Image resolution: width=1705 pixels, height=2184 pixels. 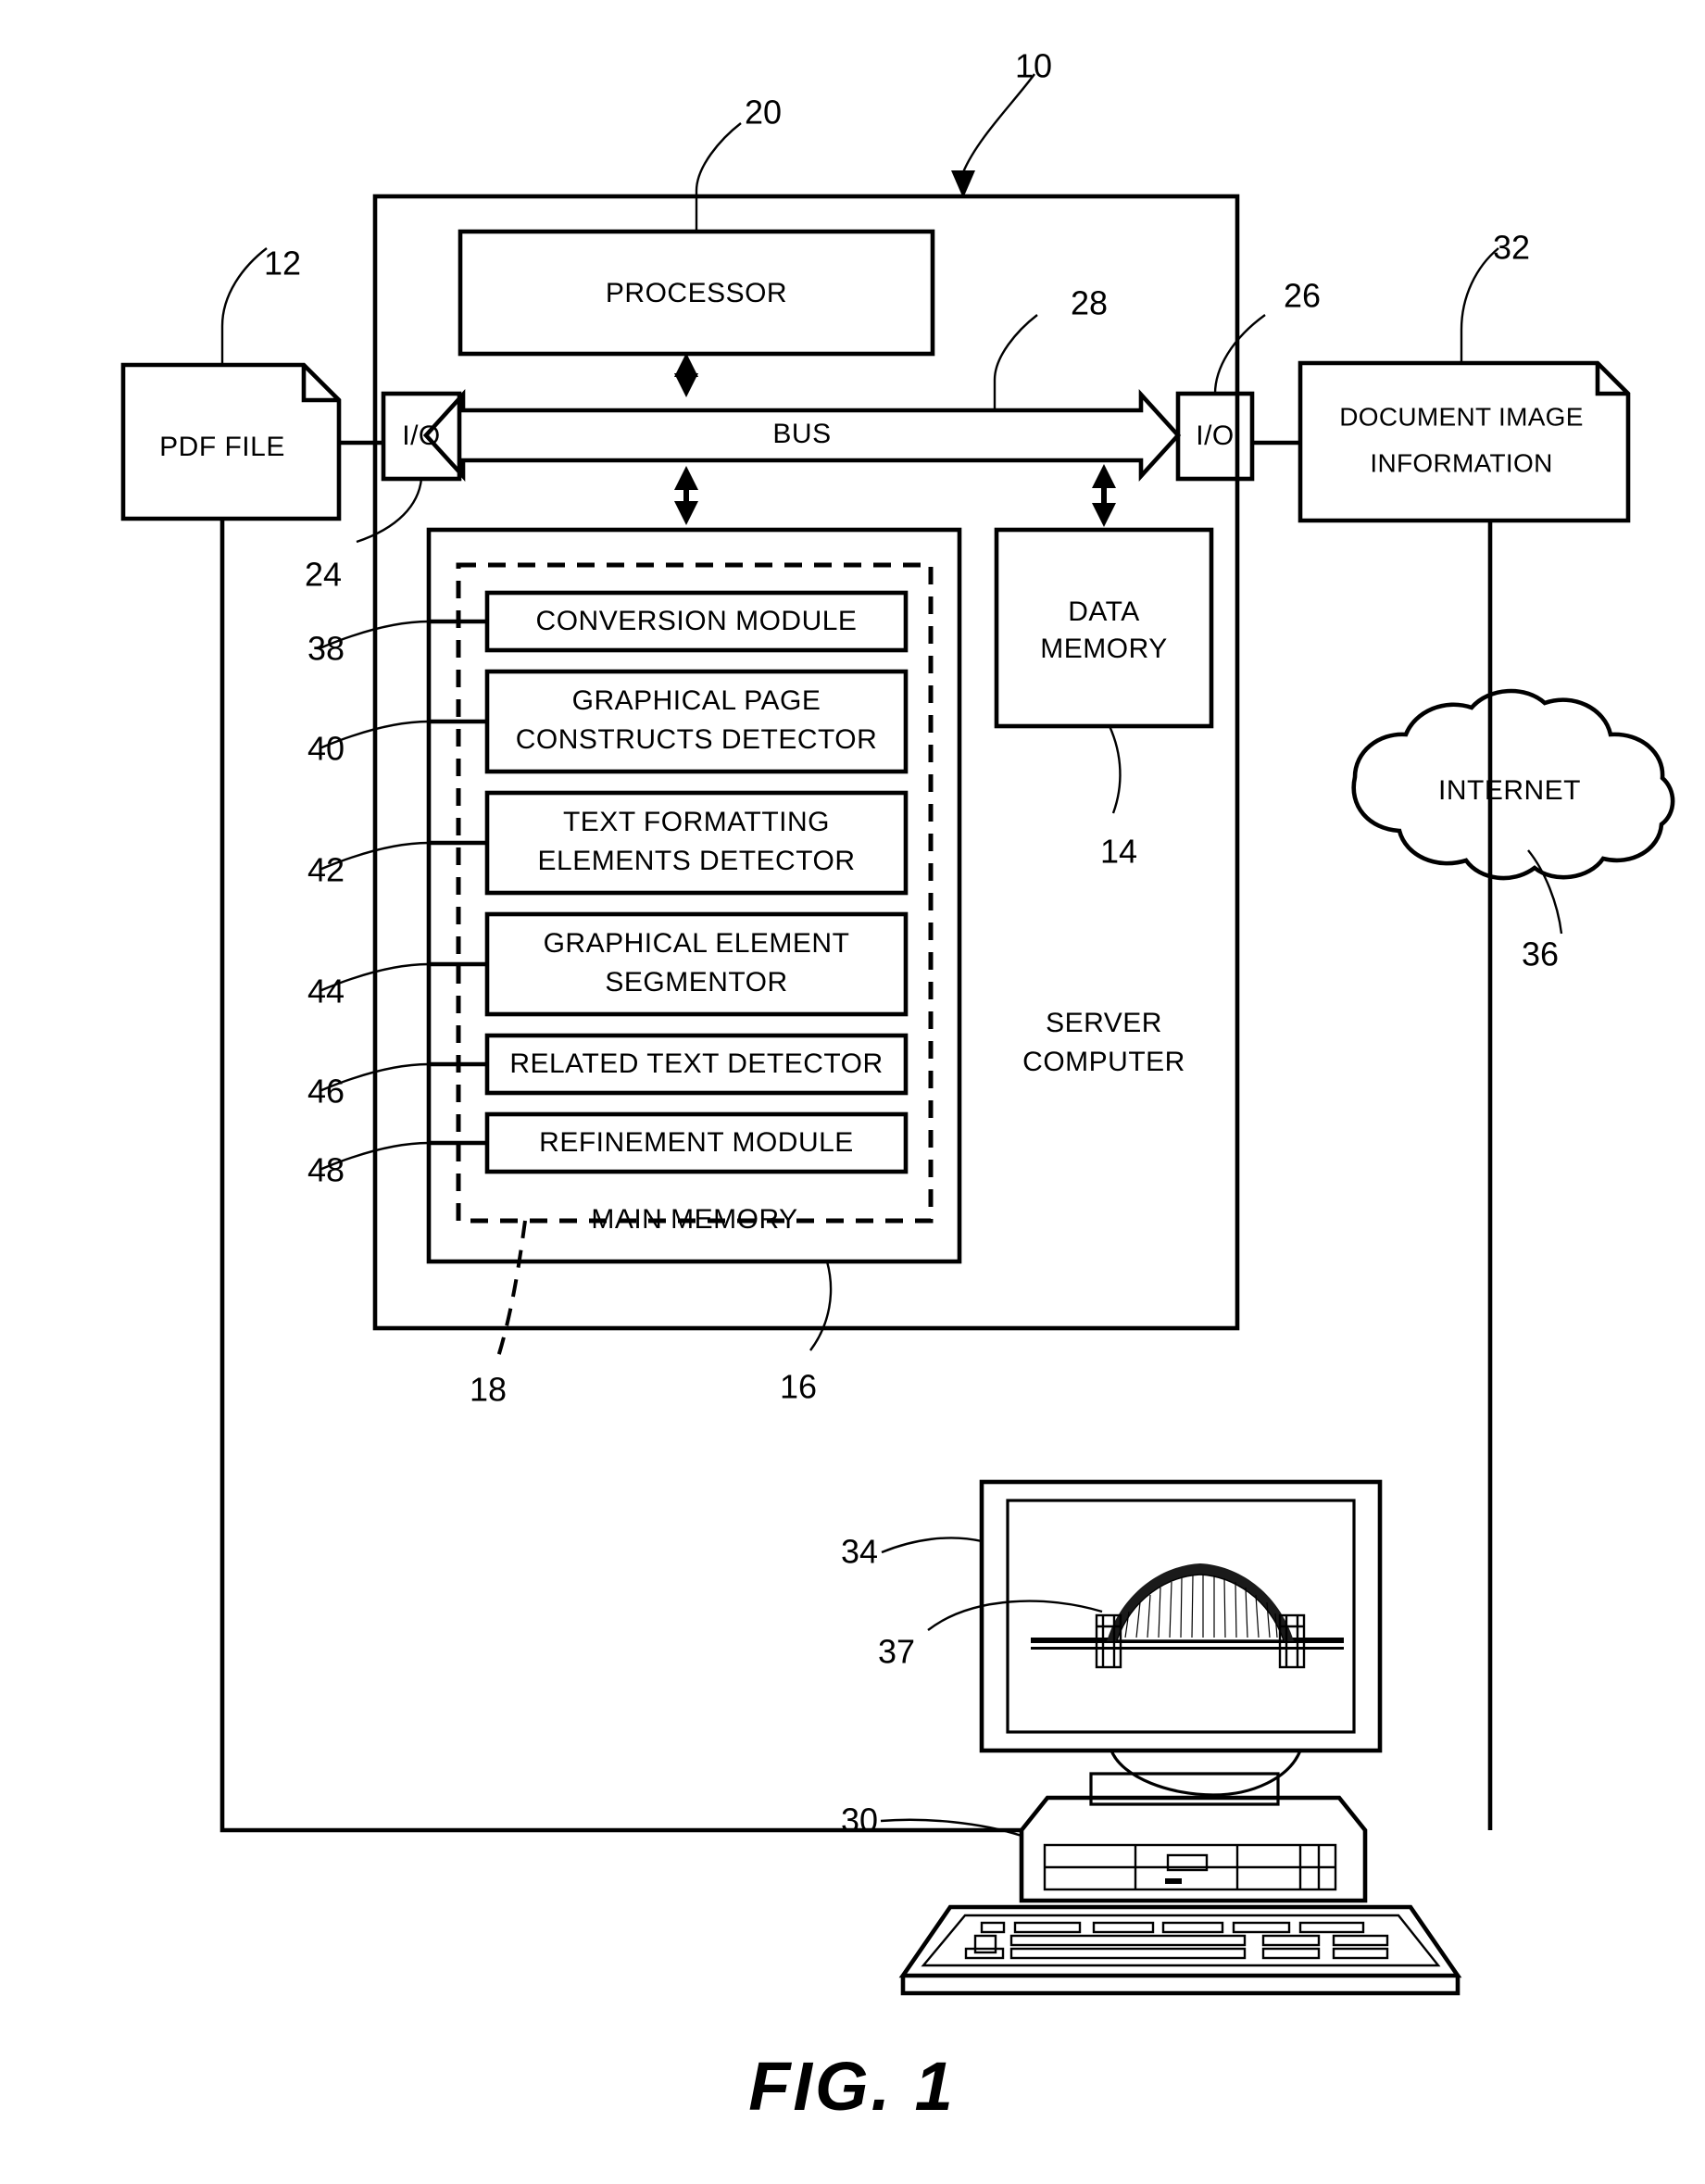 What do you see at coordinates (326, 649) in the screenshot?
I see `ref-38-visible: 38` at bounding box center [326, 649].